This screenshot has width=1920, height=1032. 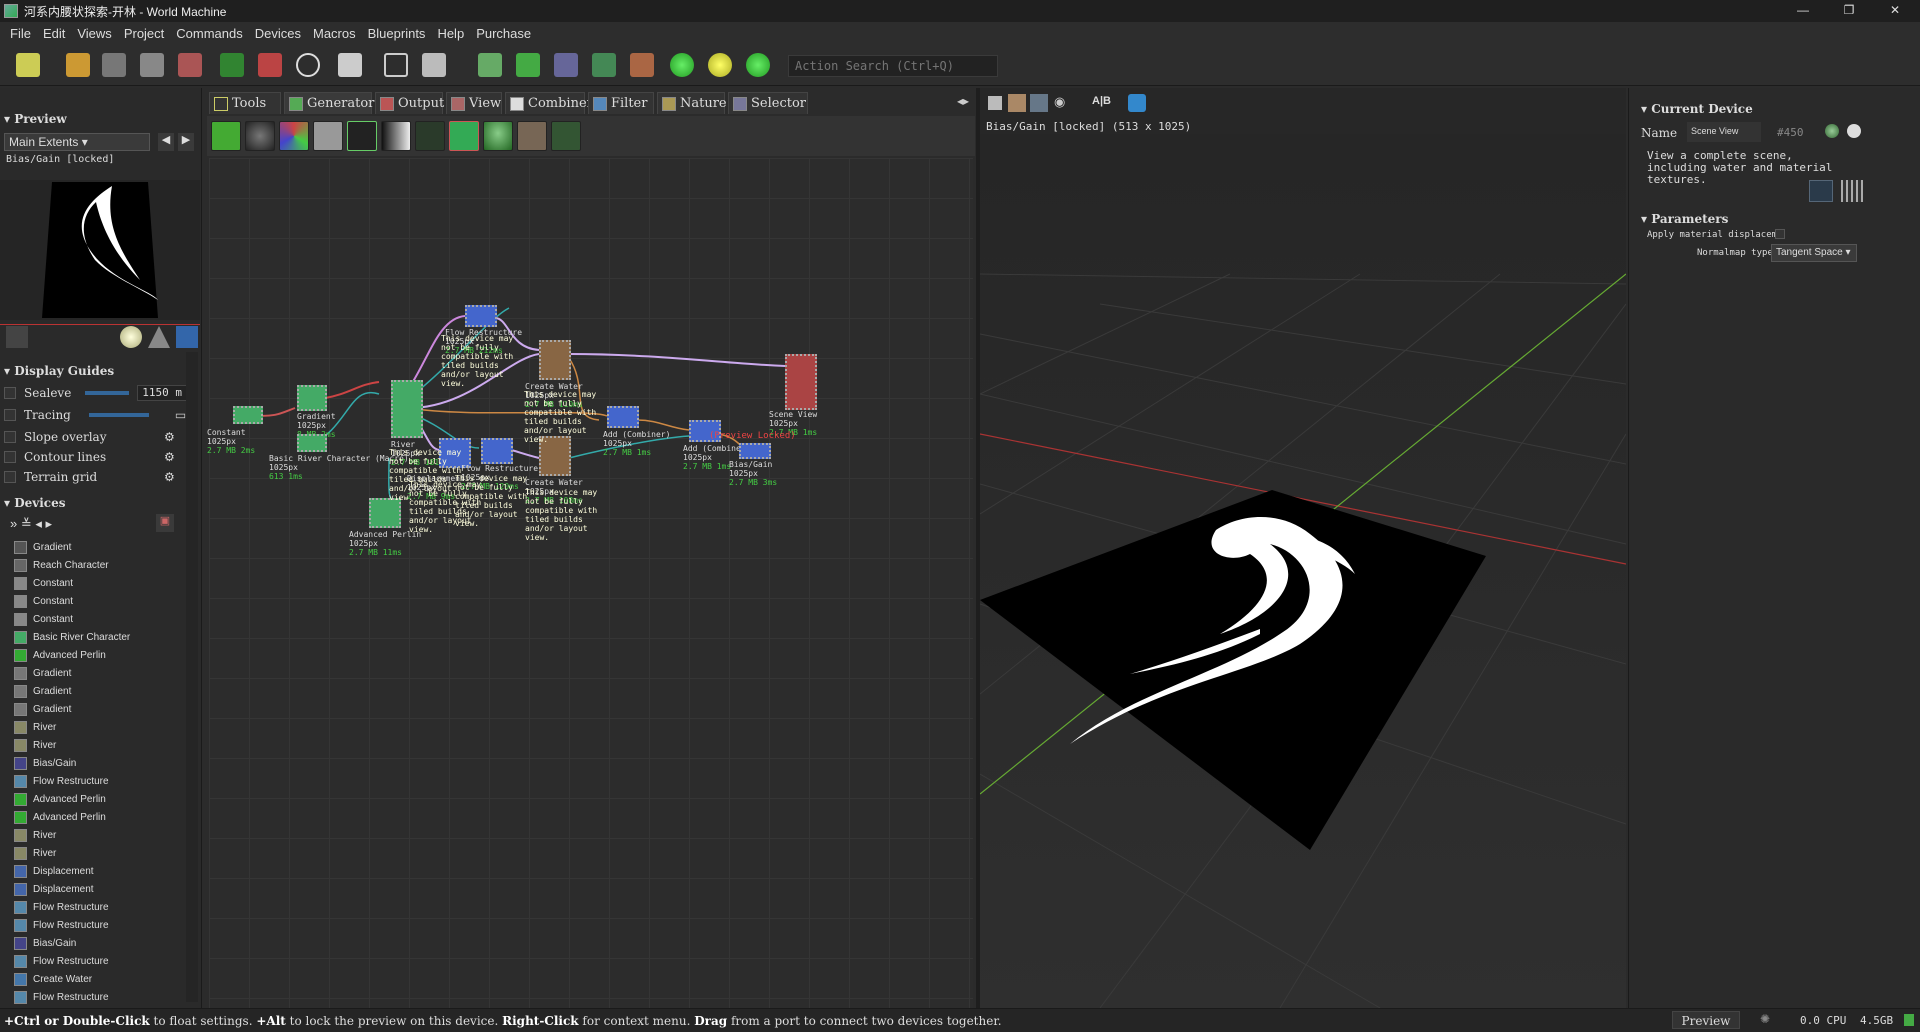 I want to click on sealevel-checkbox, so click(x=10, y=393).